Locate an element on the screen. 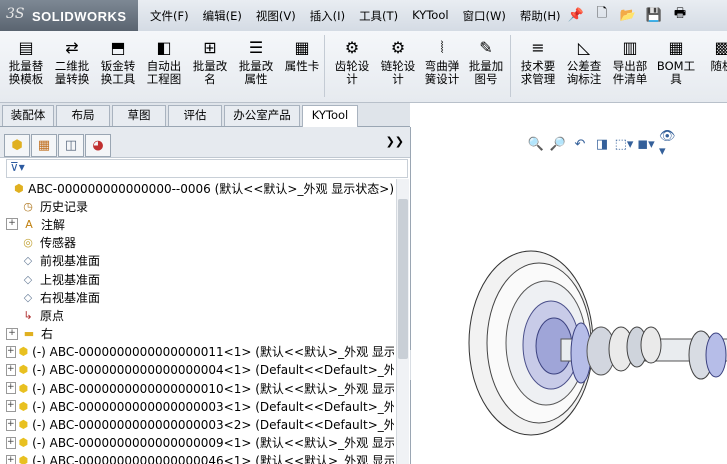 This screenshot has height=464, width=727. ribbon-button-spring: ⦚ 弯曲弹簧设计 is located at coordinates (442, 60).